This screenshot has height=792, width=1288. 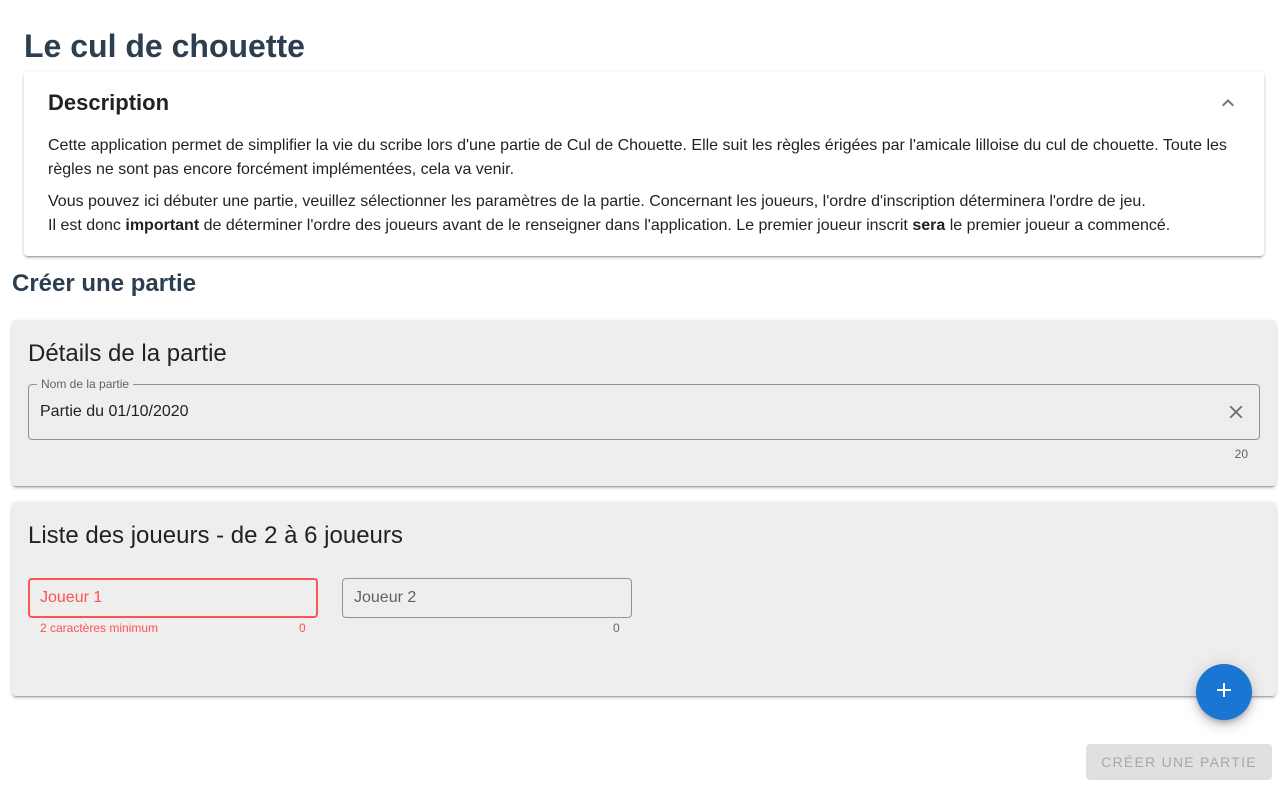 What do you see at coordinates (87, 225) in the screenshot?
I see `description-text: Il est donc` at bounding box center [87, 225].